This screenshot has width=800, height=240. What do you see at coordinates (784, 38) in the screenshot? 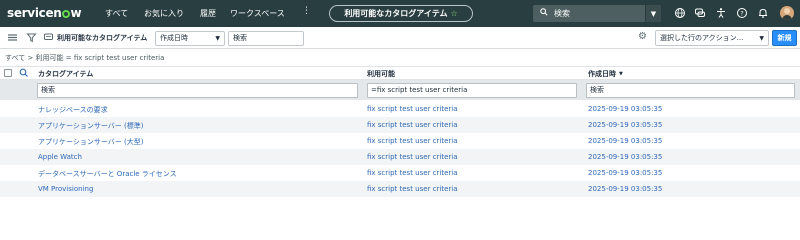
I see `new-button: 新規` at bounding box center [784, 38].